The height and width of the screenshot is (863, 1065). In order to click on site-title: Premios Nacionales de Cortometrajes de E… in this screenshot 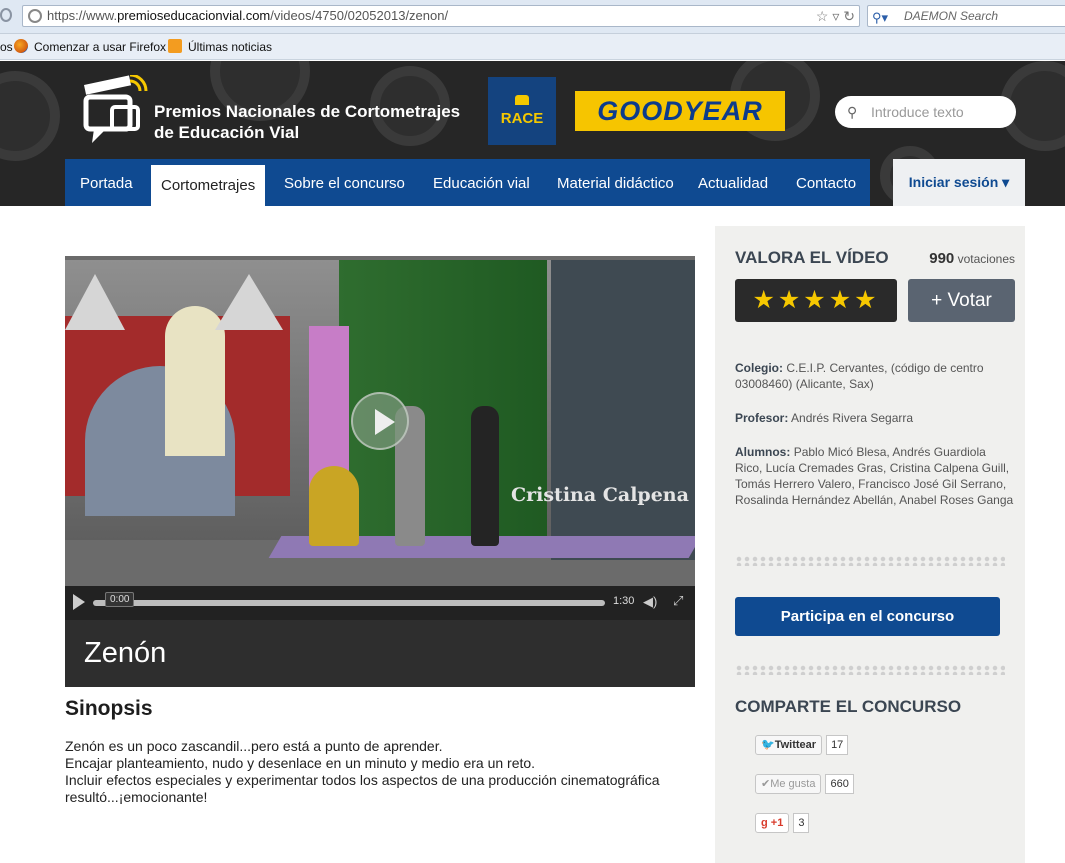, I will do `click(307, 122)`.